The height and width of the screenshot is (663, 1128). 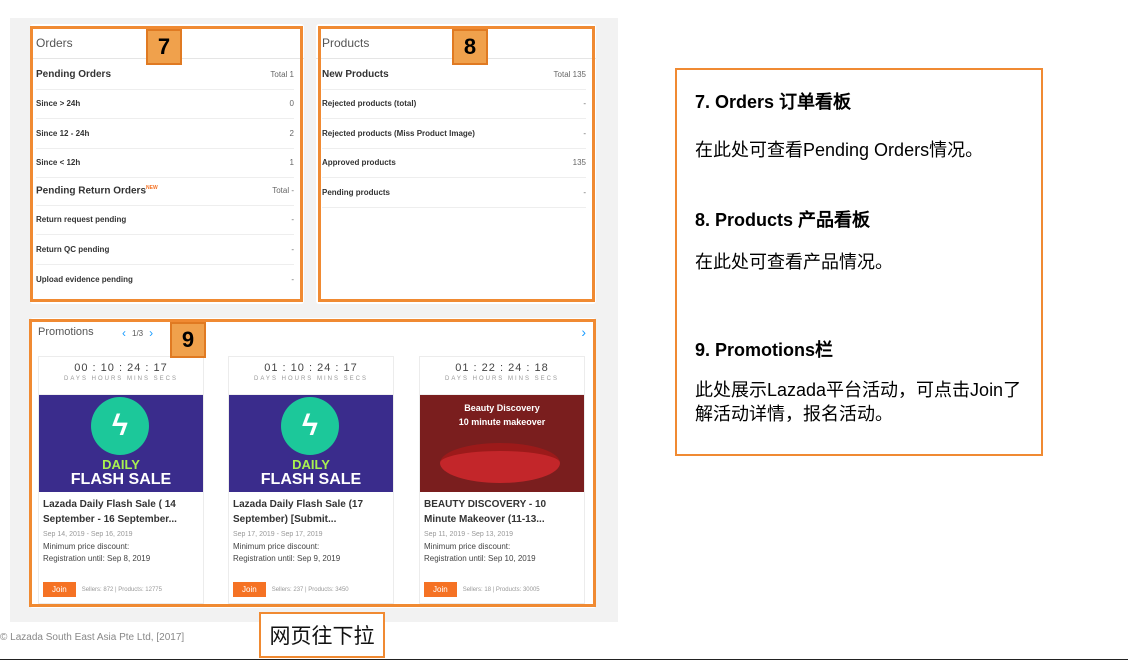 What do you see at coordinates (456, 164) in the screenshot?
I see `products-highlight-box` at bounding box center [456, 164].